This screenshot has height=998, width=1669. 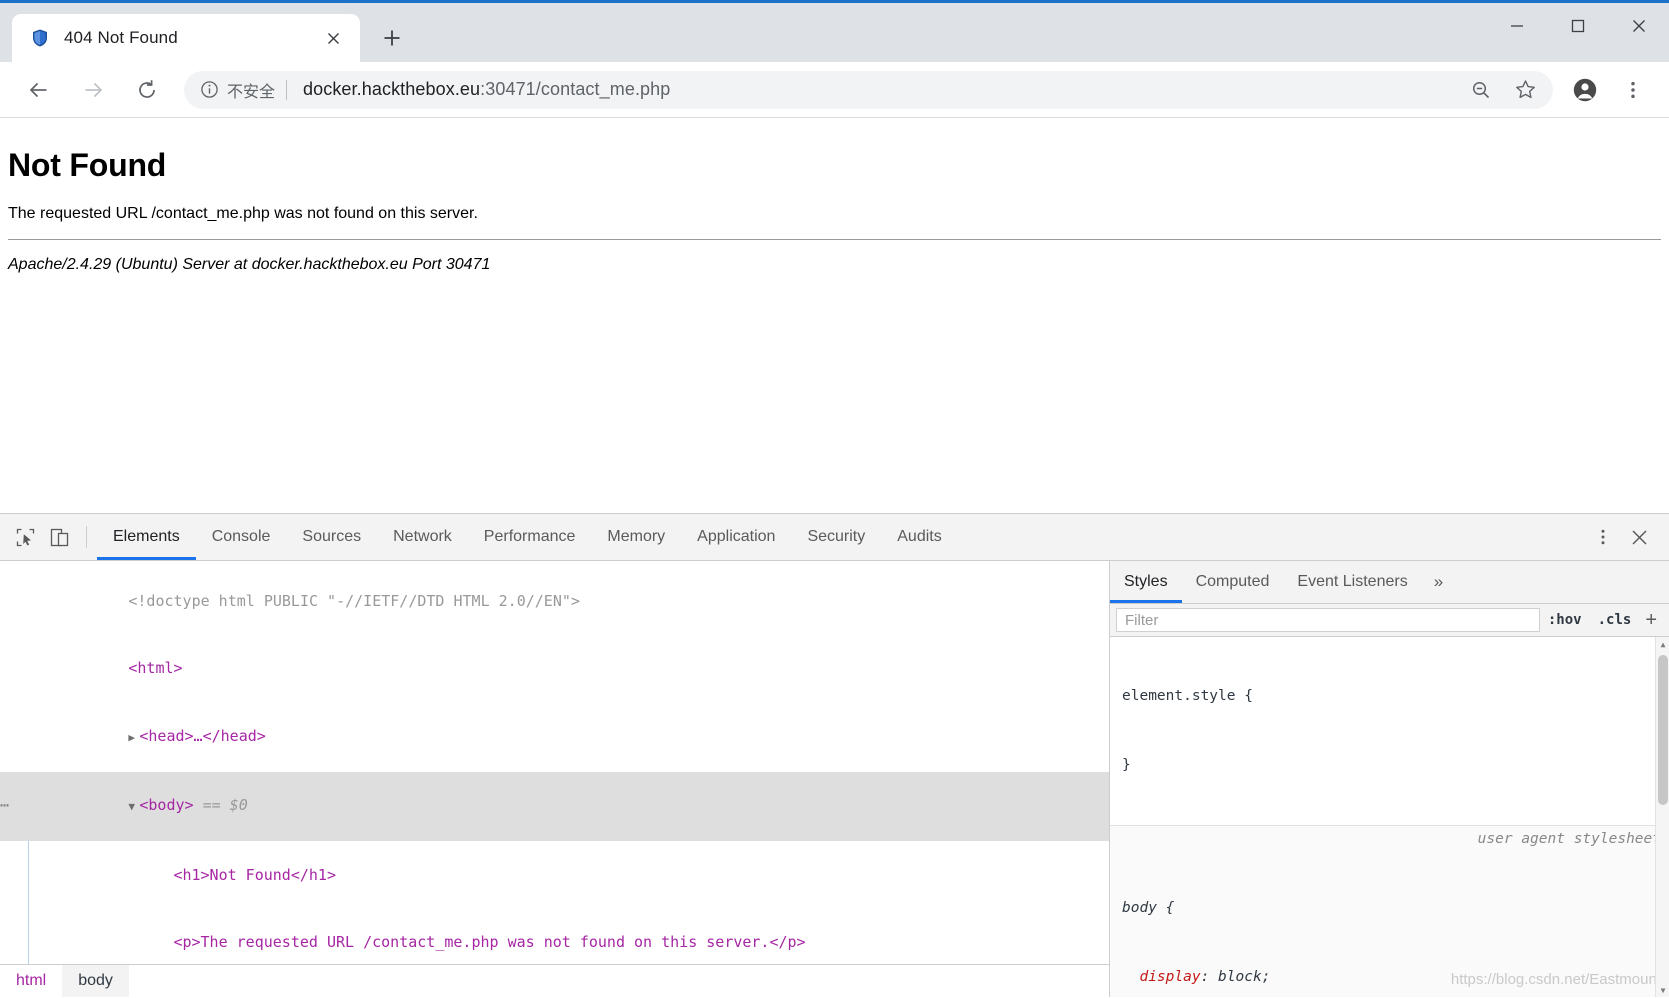 I want to click on tab-application: Application, so click(x=736, y=537).